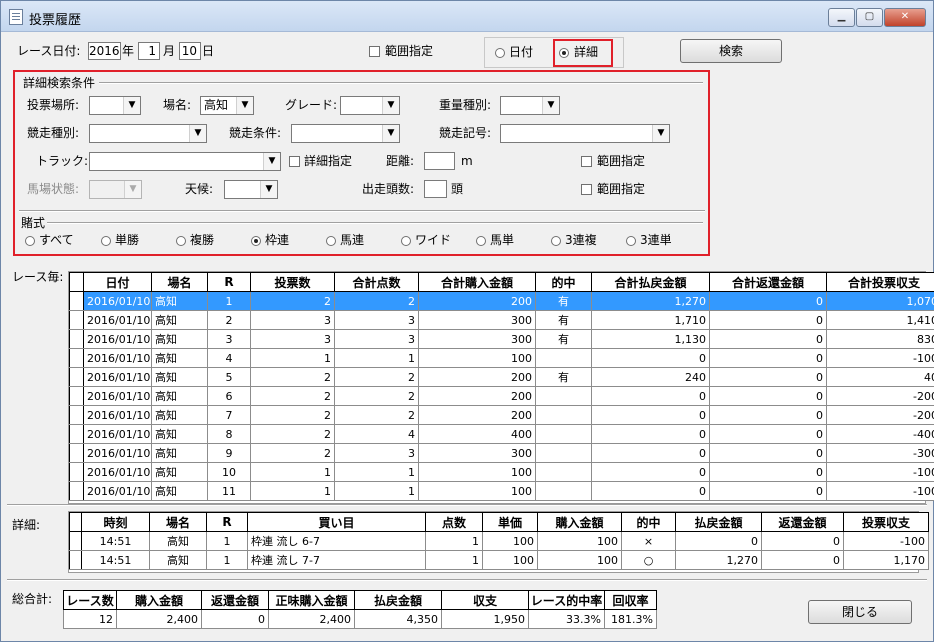  What do you see at coordinates (501, 358) in the screenshot?
I see `table-row: 2016/01/10高知41110000-100` at bounding box center [501, 358].